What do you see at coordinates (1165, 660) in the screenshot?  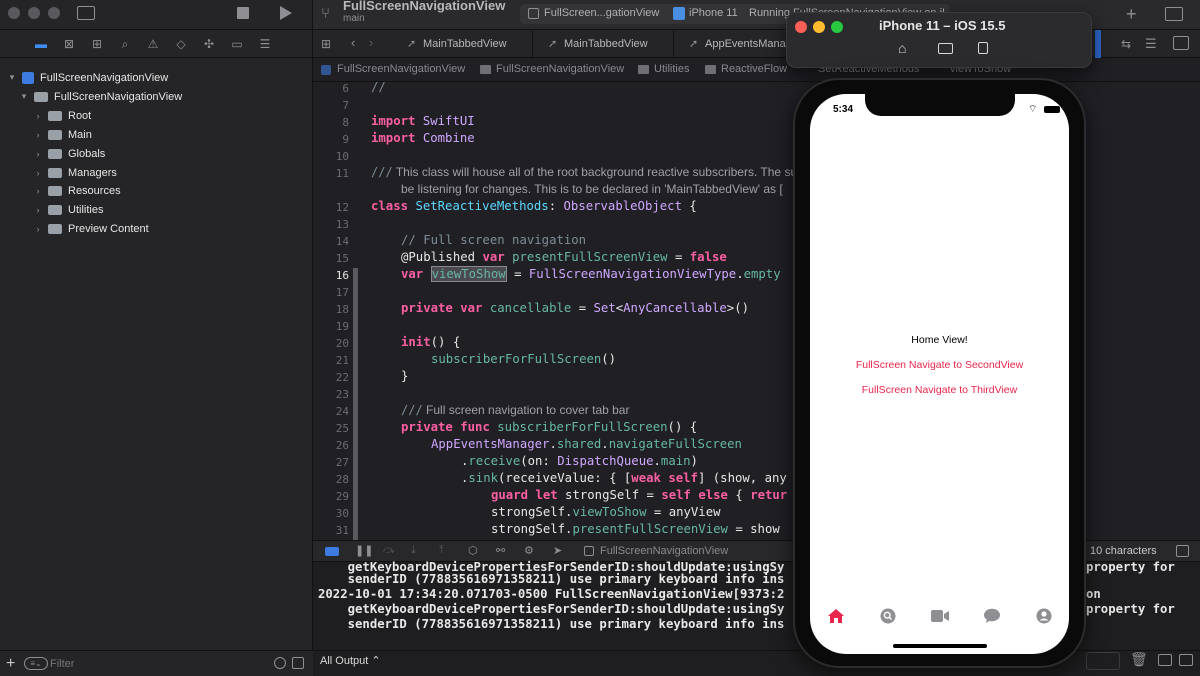 I see `split-console-icon` at bounding box center [1165, 660].